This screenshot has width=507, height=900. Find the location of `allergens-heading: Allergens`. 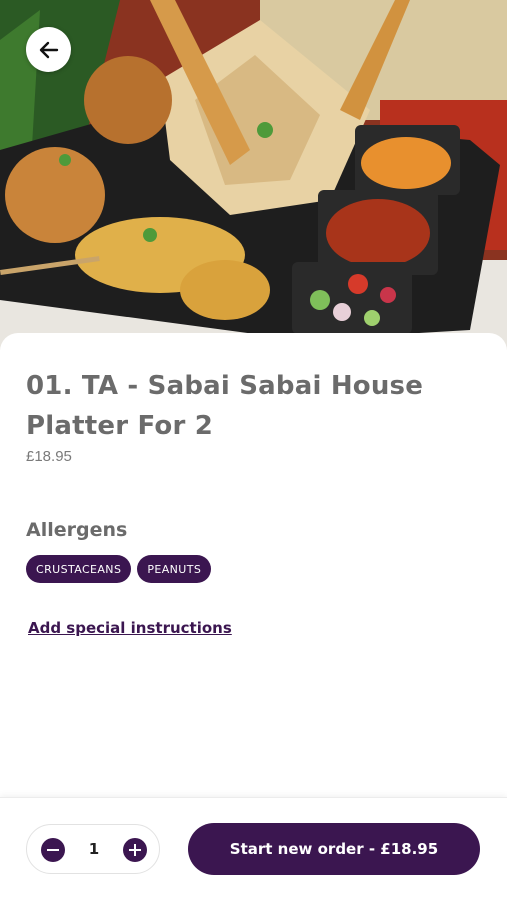

allergens-heading: Allergens is located at coordinates (77, 530).